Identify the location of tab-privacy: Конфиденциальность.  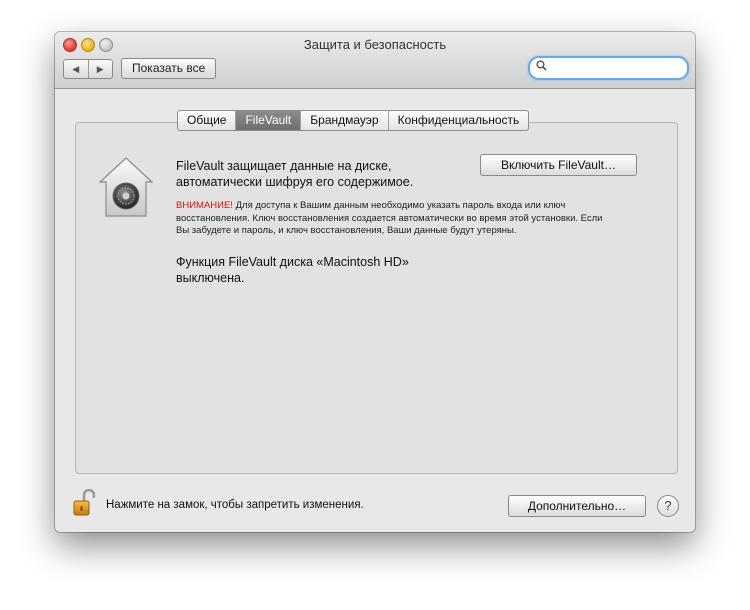
(458, 120).